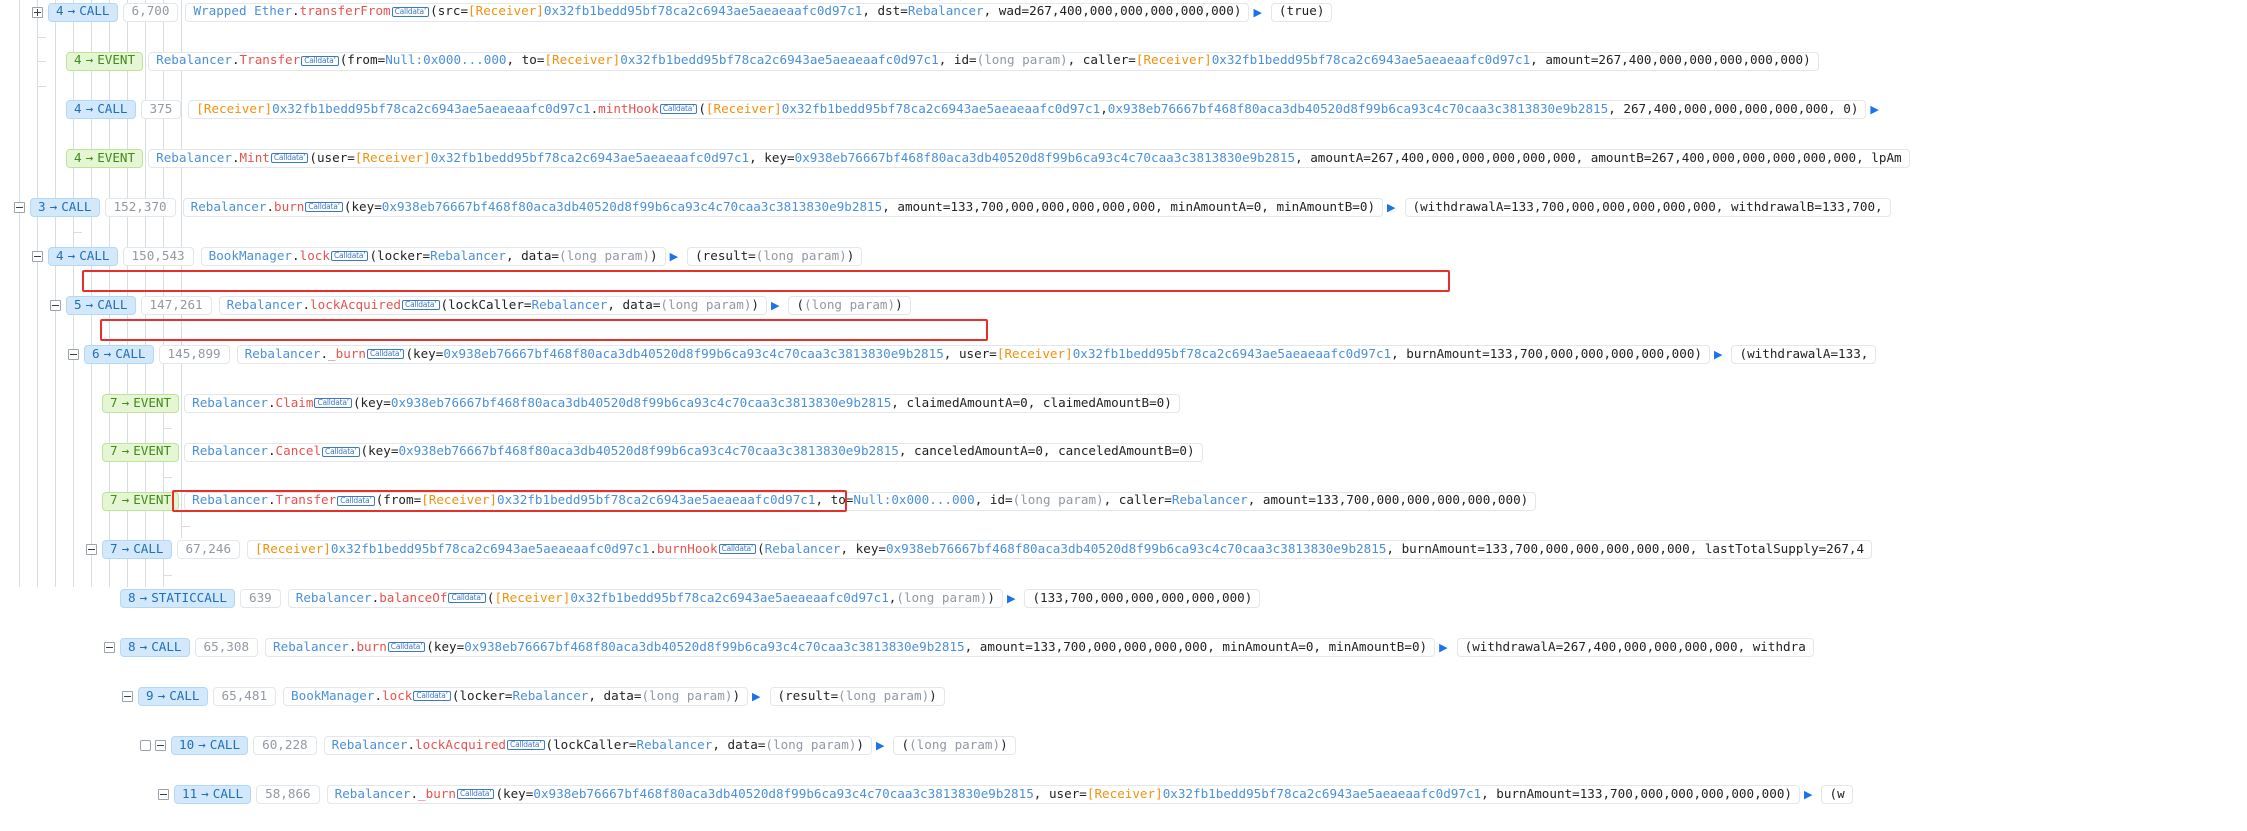  I want to click on trace-kind-chip: 8 → STATICCALL, so click(178, 599).